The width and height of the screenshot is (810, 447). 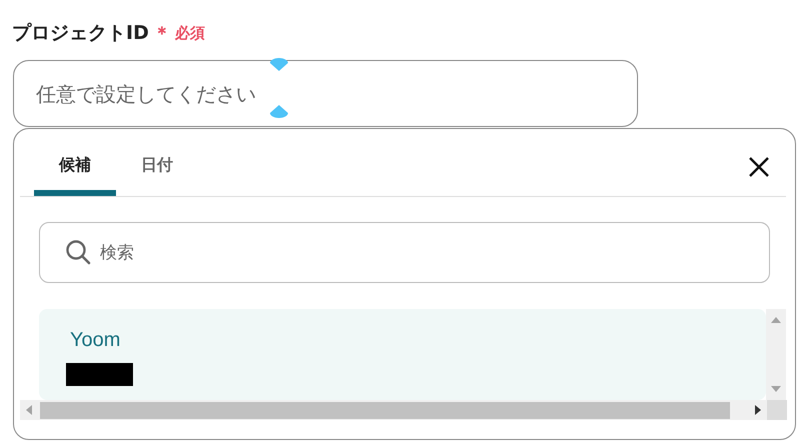 I want to click on scrollbar-corner, so click(x=777, y=410).